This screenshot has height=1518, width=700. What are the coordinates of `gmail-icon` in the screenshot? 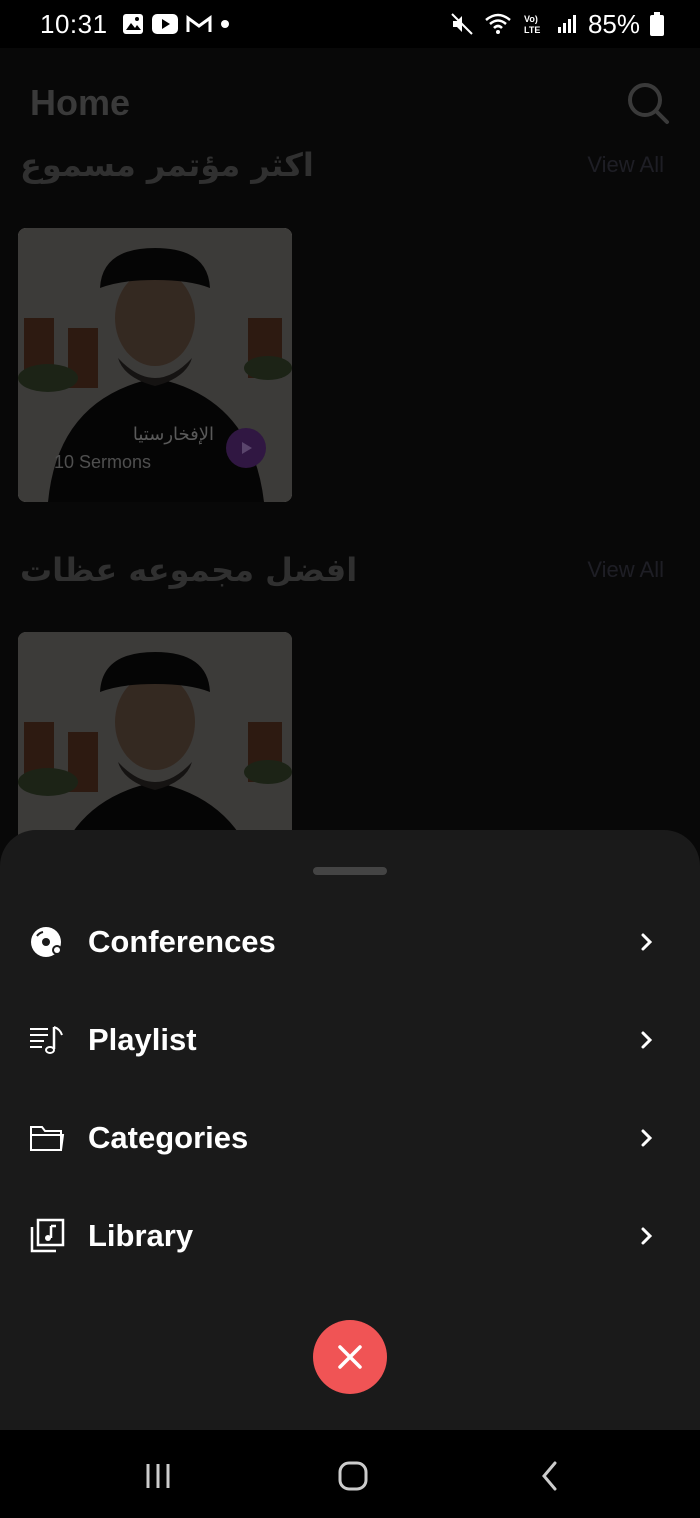 It's located at (199, 23).